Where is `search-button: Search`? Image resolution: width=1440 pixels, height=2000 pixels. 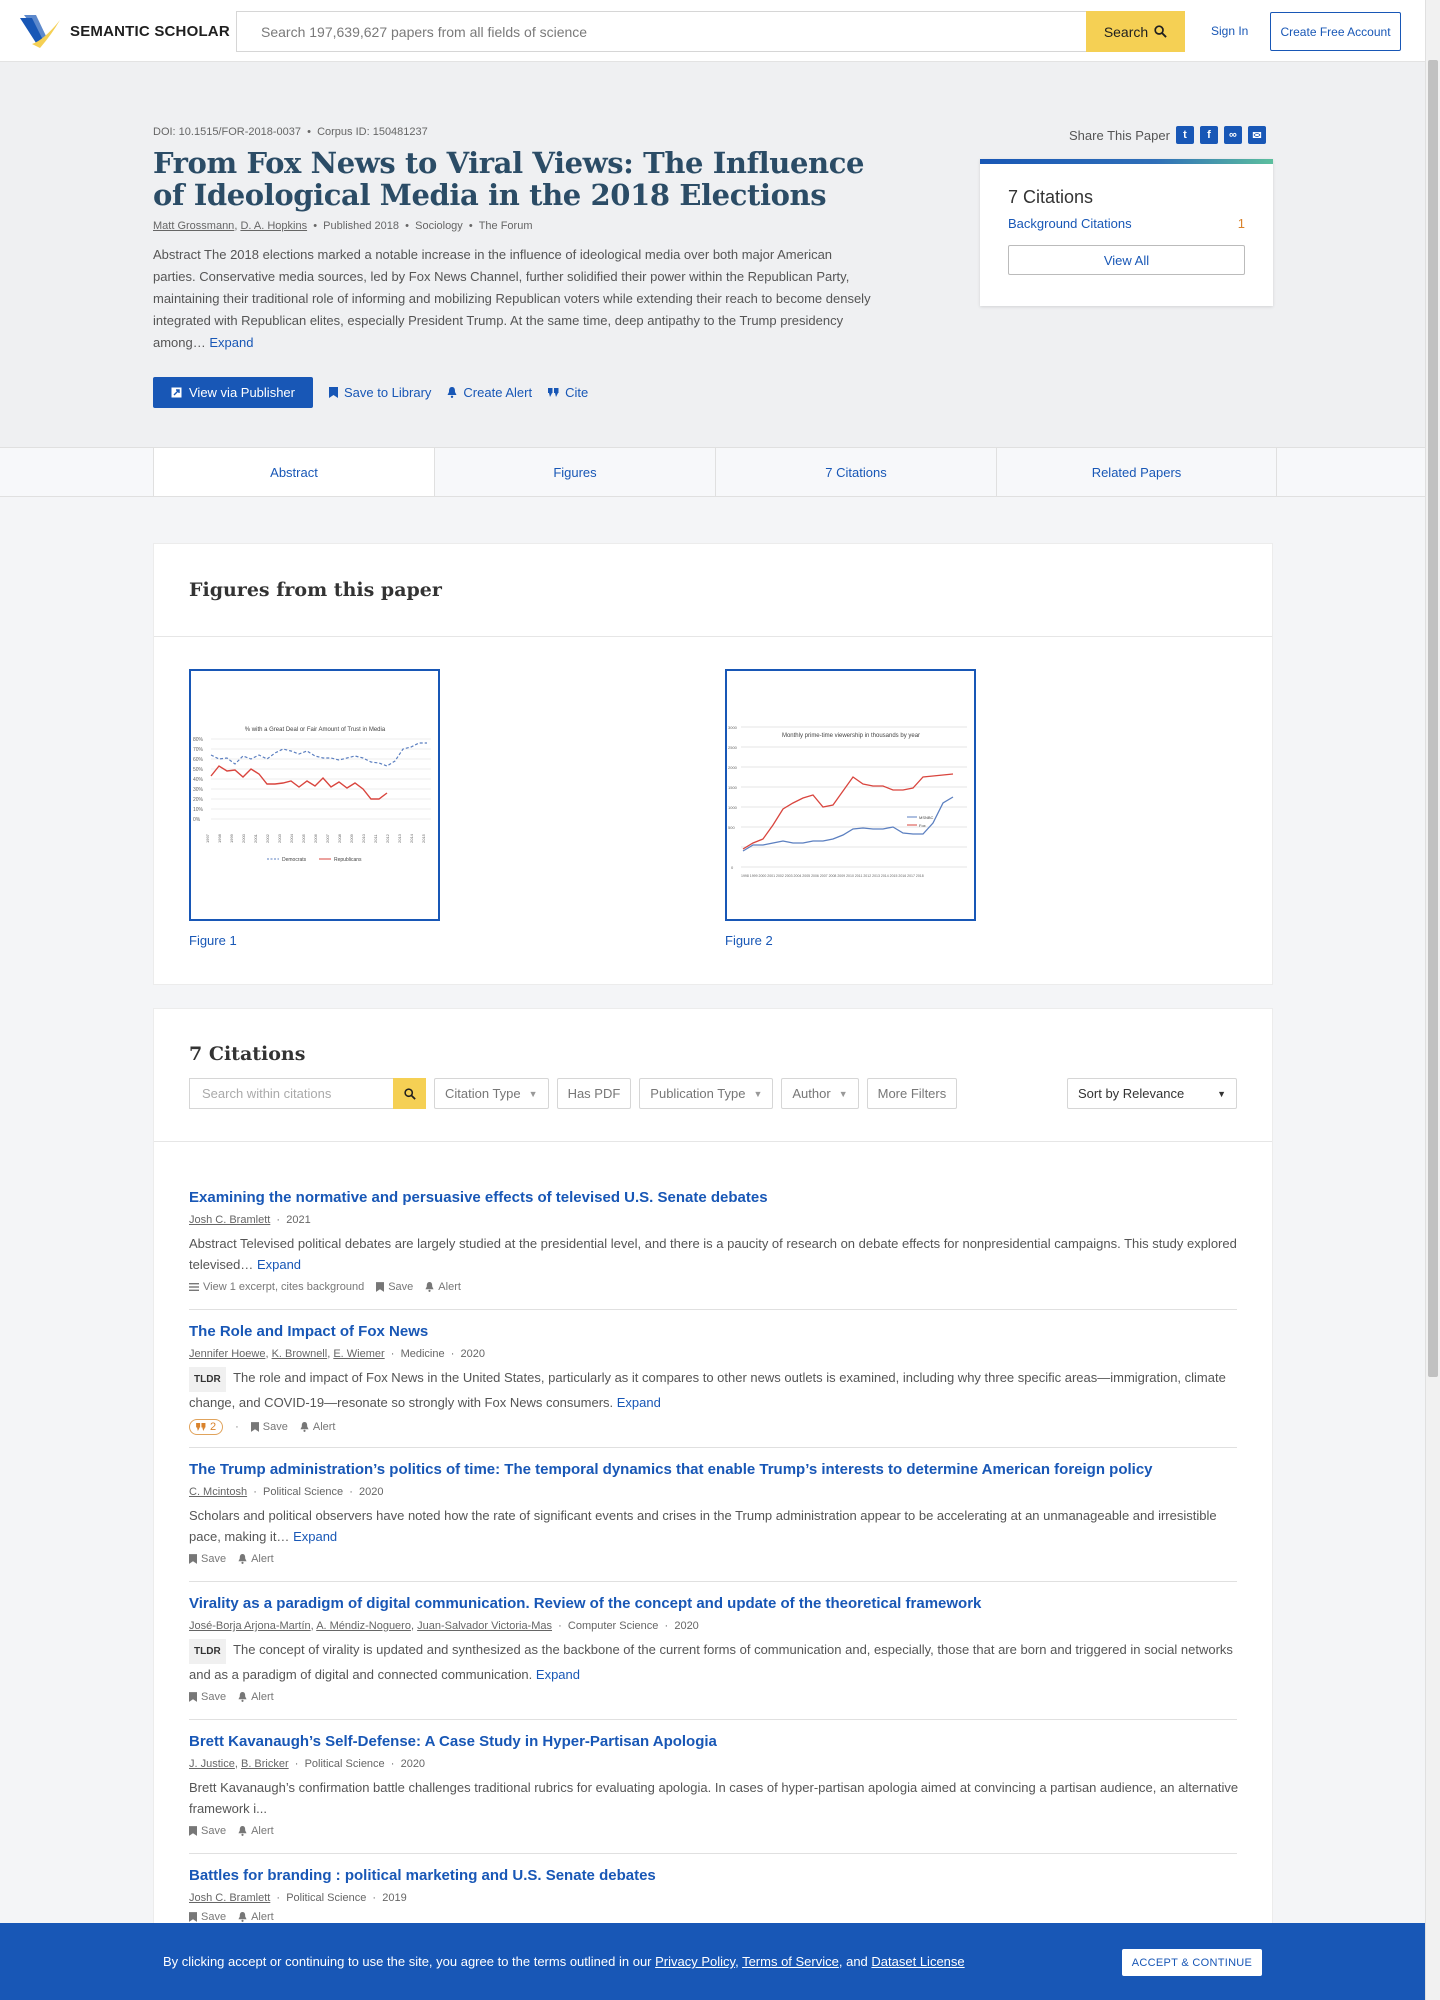 search-button: Search is located at coordinates (1135, 31).